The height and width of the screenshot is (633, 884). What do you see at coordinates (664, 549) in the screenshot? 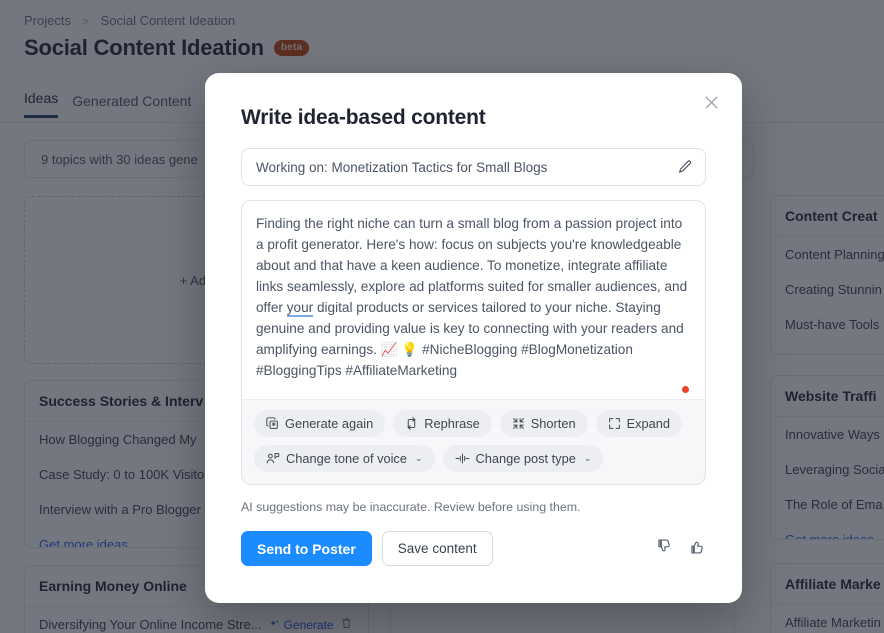
I see `thumbs-down-icon` at bounding box center [664, 549].